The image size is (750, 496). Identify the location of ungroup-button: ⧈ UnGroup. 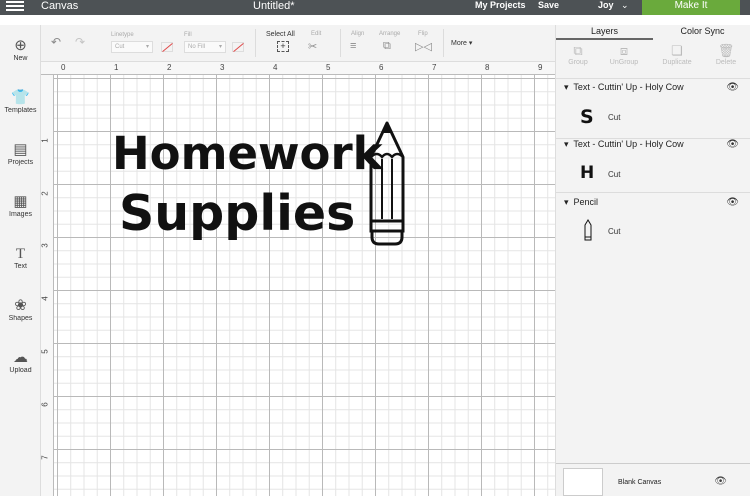
(624, 54).